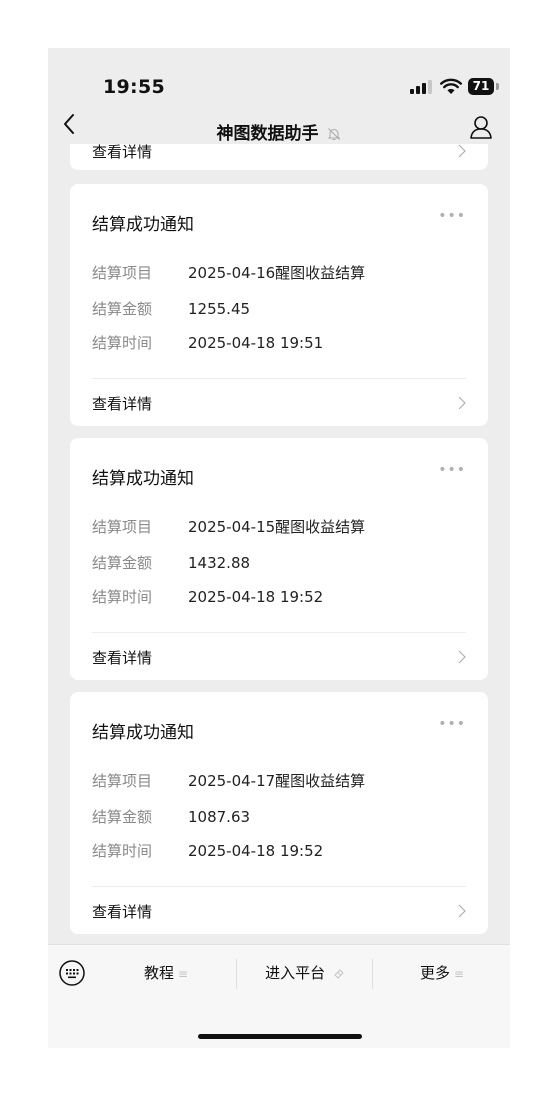 This screenshot has width=560, height=1096. I want to click on row-value: 2025-04-18 19:51, so click(256, 343).